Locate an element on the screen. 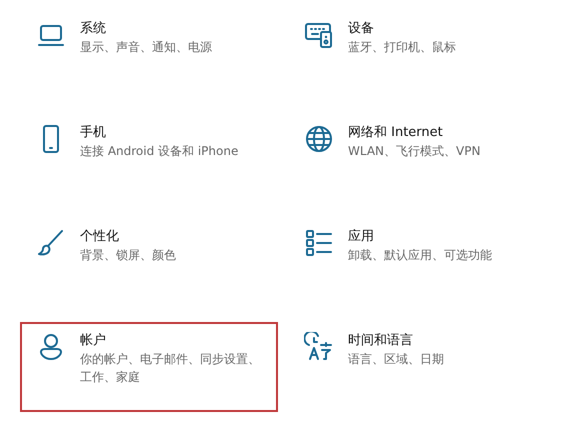 The width and height of the screenshot is (569, 421). settings-category: 系统 显示、声音、通知、电源 is located at coordinates (149, 55).